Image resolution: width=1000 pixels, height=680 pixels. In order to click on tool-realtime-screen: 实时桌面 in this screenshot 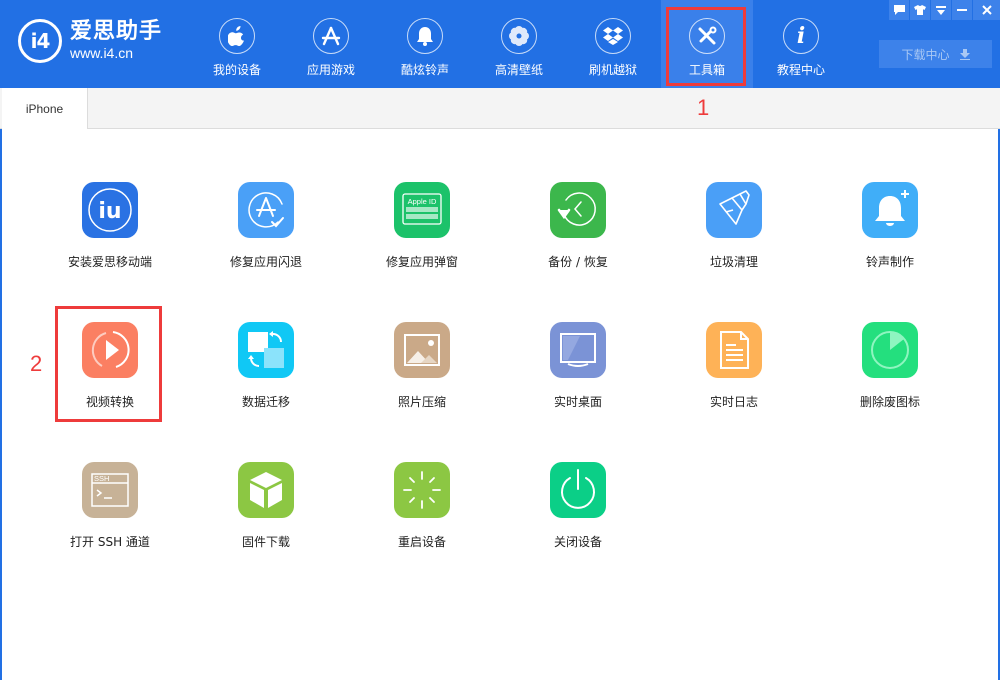, I will do `click(578, 366)`.